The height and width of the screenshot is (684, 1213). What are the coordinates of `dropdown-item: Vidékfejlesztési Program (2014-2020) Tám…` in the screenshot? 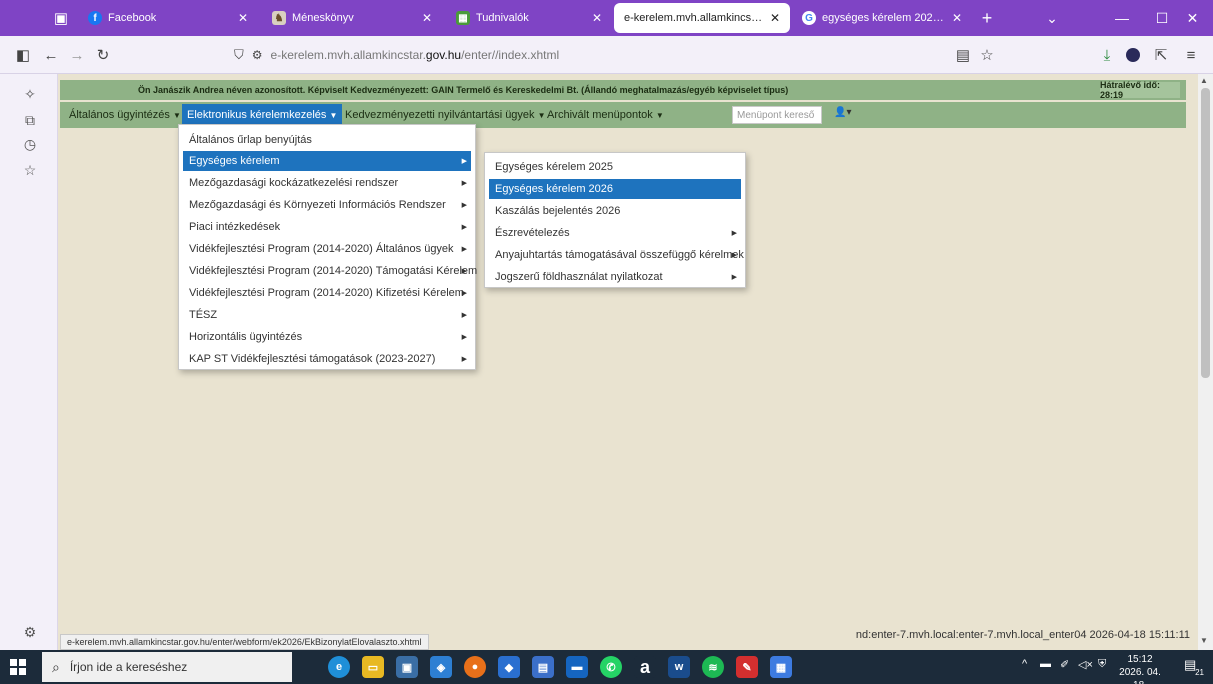 It's located at (330, 271).